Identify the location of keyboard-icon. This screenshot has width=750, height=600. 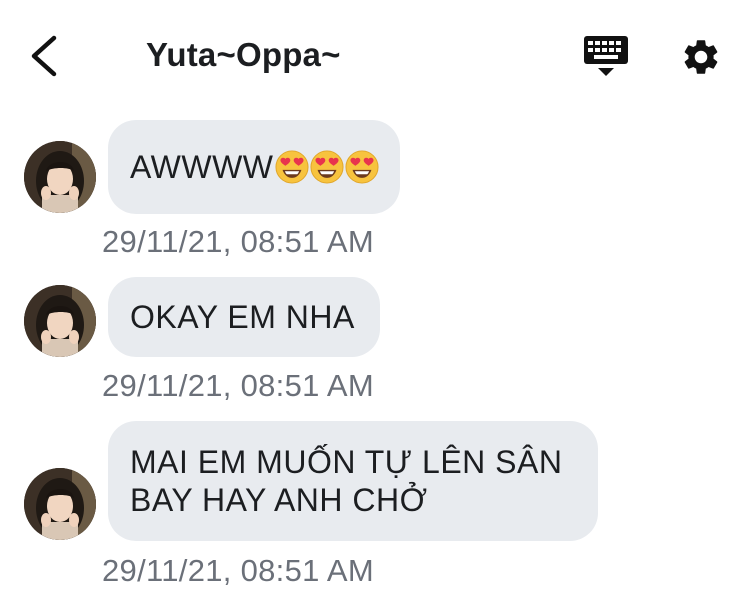
(606, 56).